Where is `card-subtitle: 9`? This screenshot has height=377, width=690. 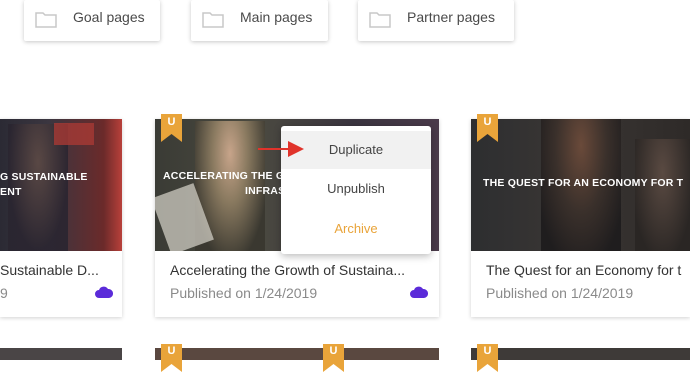
card-subtitle: 9 is located at coordinates (4, 293).